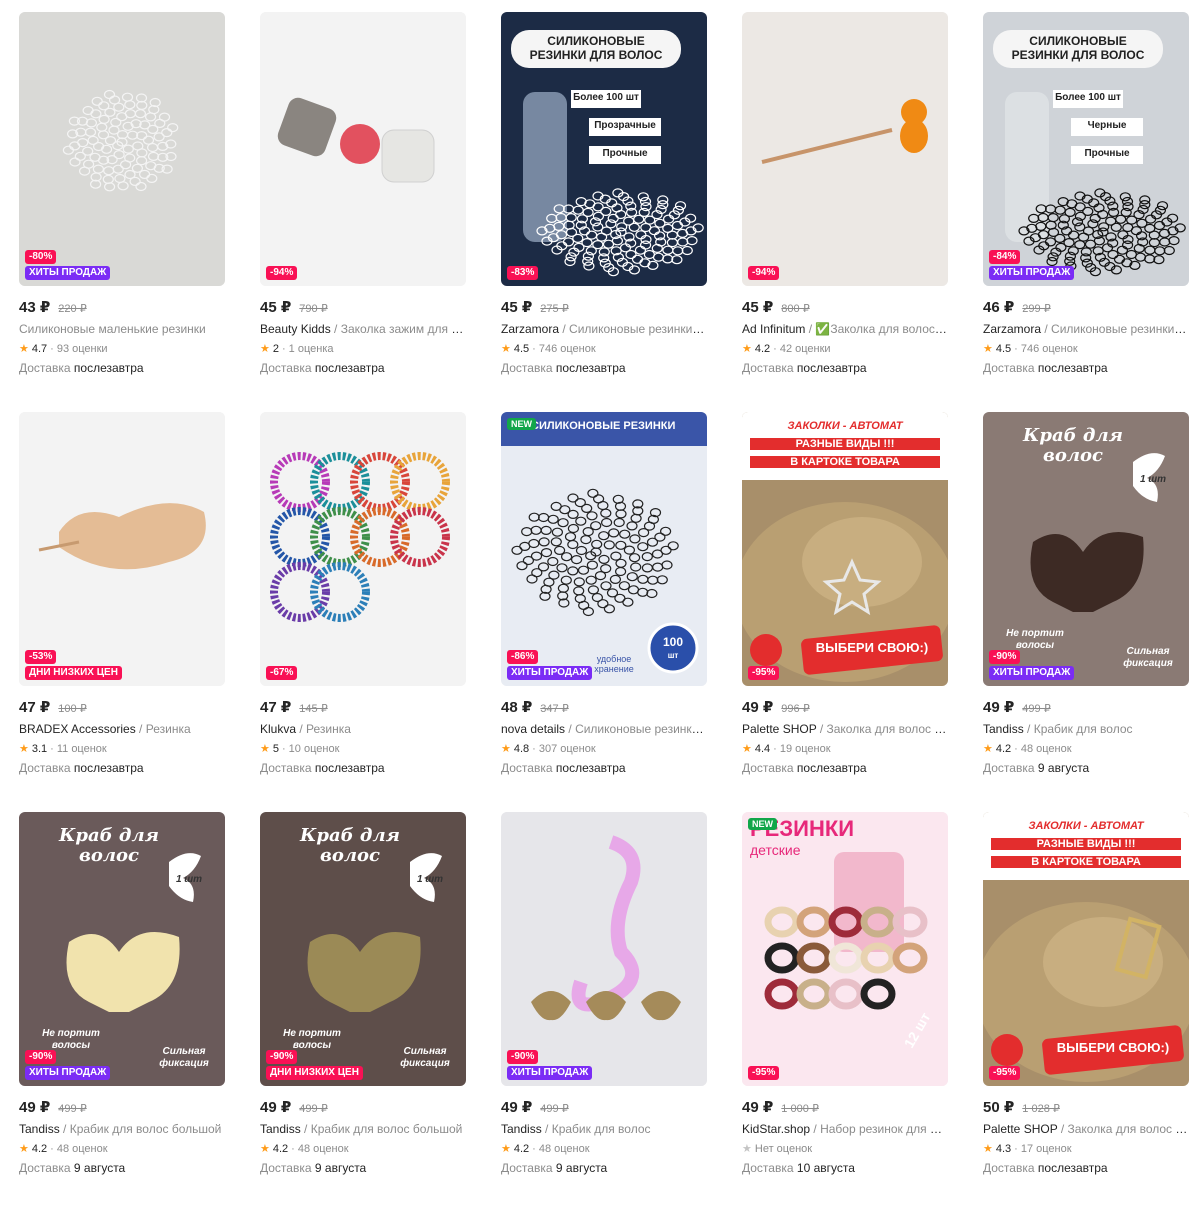 The height and width of the screenshot is (1212, 1200). I want to click on image-headline: Краб для волос, so click(1073, 445).